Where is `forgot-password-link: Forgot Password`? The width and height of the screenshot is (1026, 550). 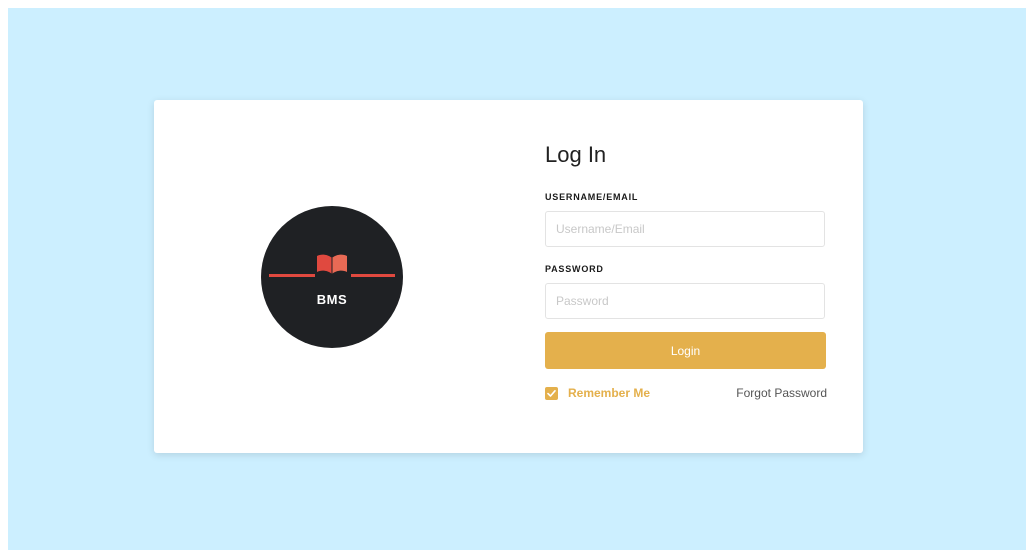 forgot-password-link: Forgot Password is located at coordinates (781, 393).